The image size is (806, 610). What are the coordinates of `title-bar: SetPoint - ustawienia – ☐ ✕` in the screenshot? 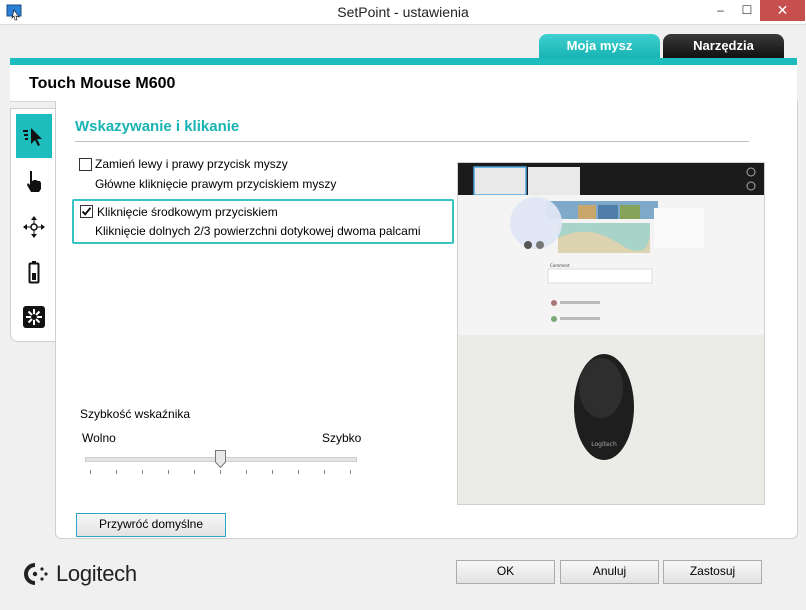 It's located at (403, 12).